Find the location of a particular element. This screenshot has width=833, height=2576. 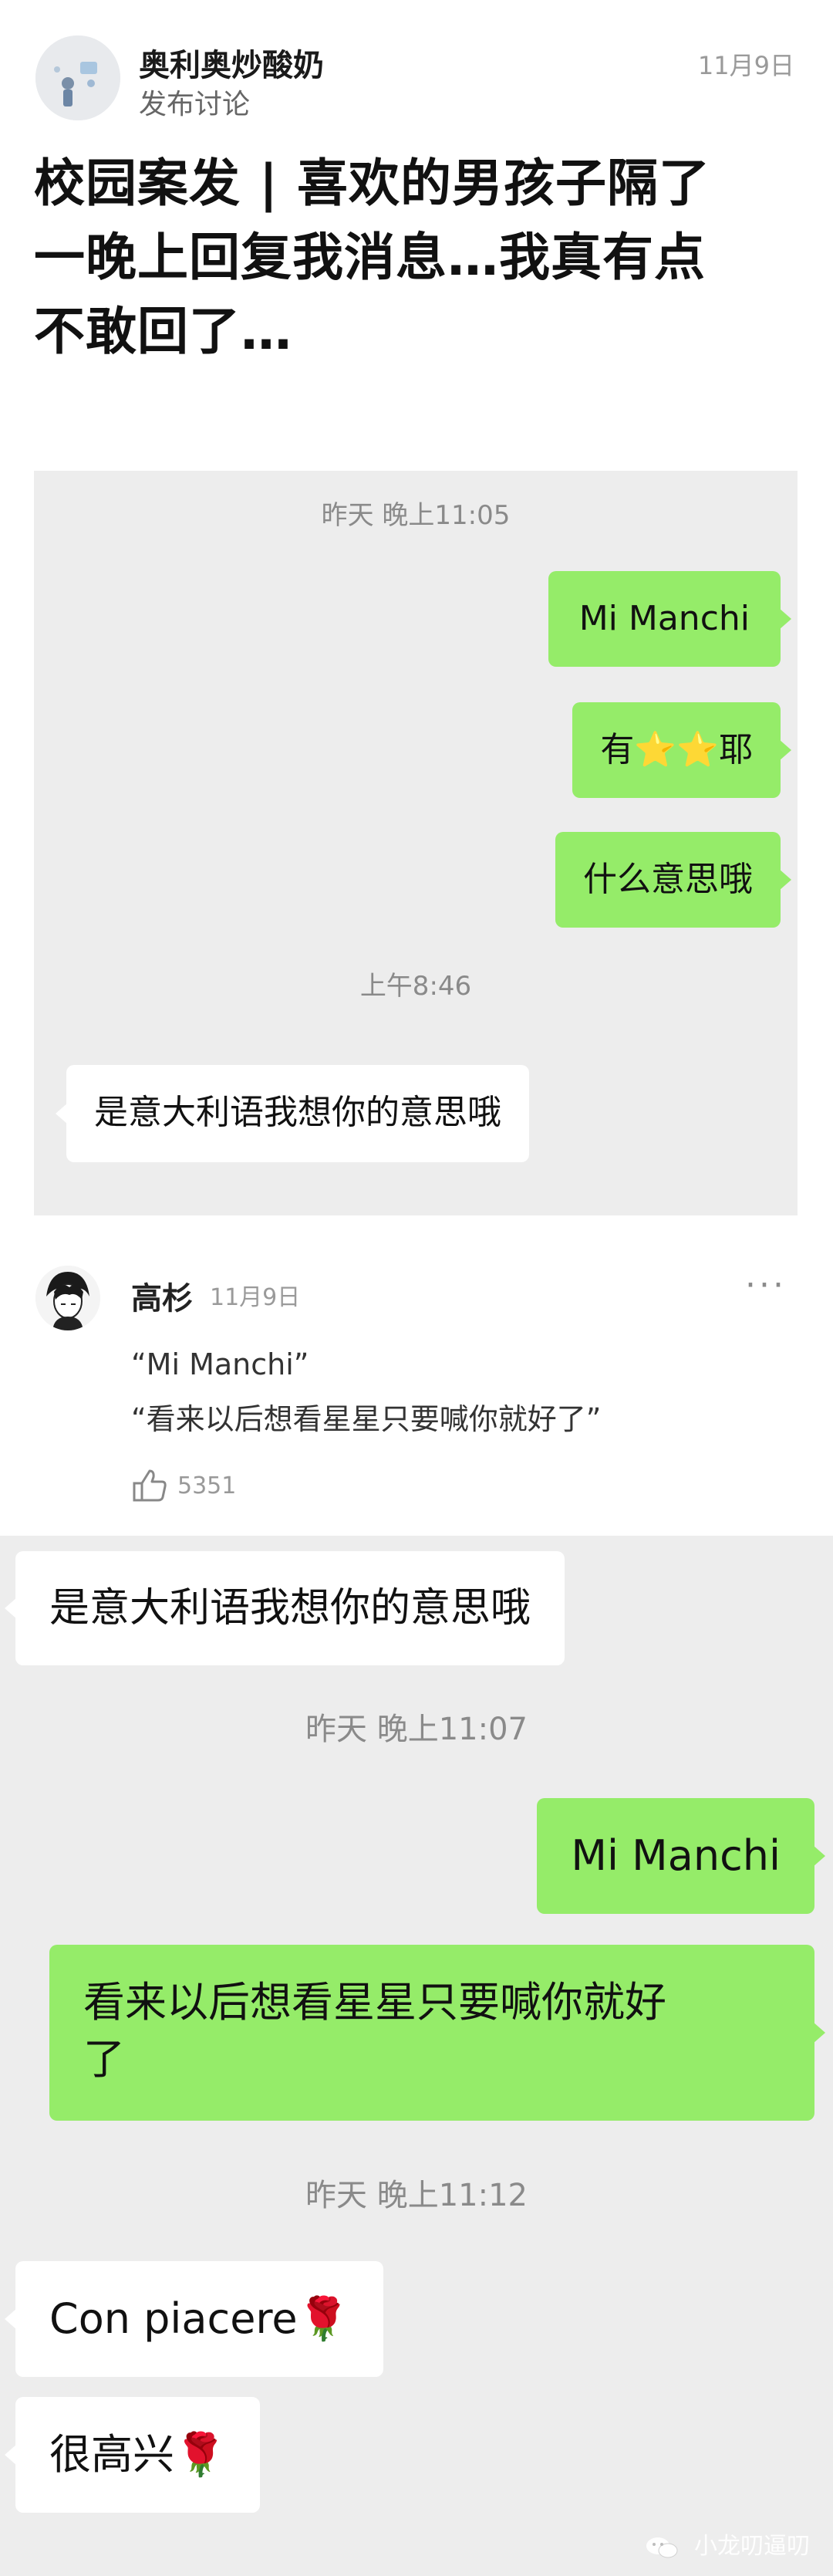

received-message: Con piacere🌹 is located at coordinates (194, 2319).